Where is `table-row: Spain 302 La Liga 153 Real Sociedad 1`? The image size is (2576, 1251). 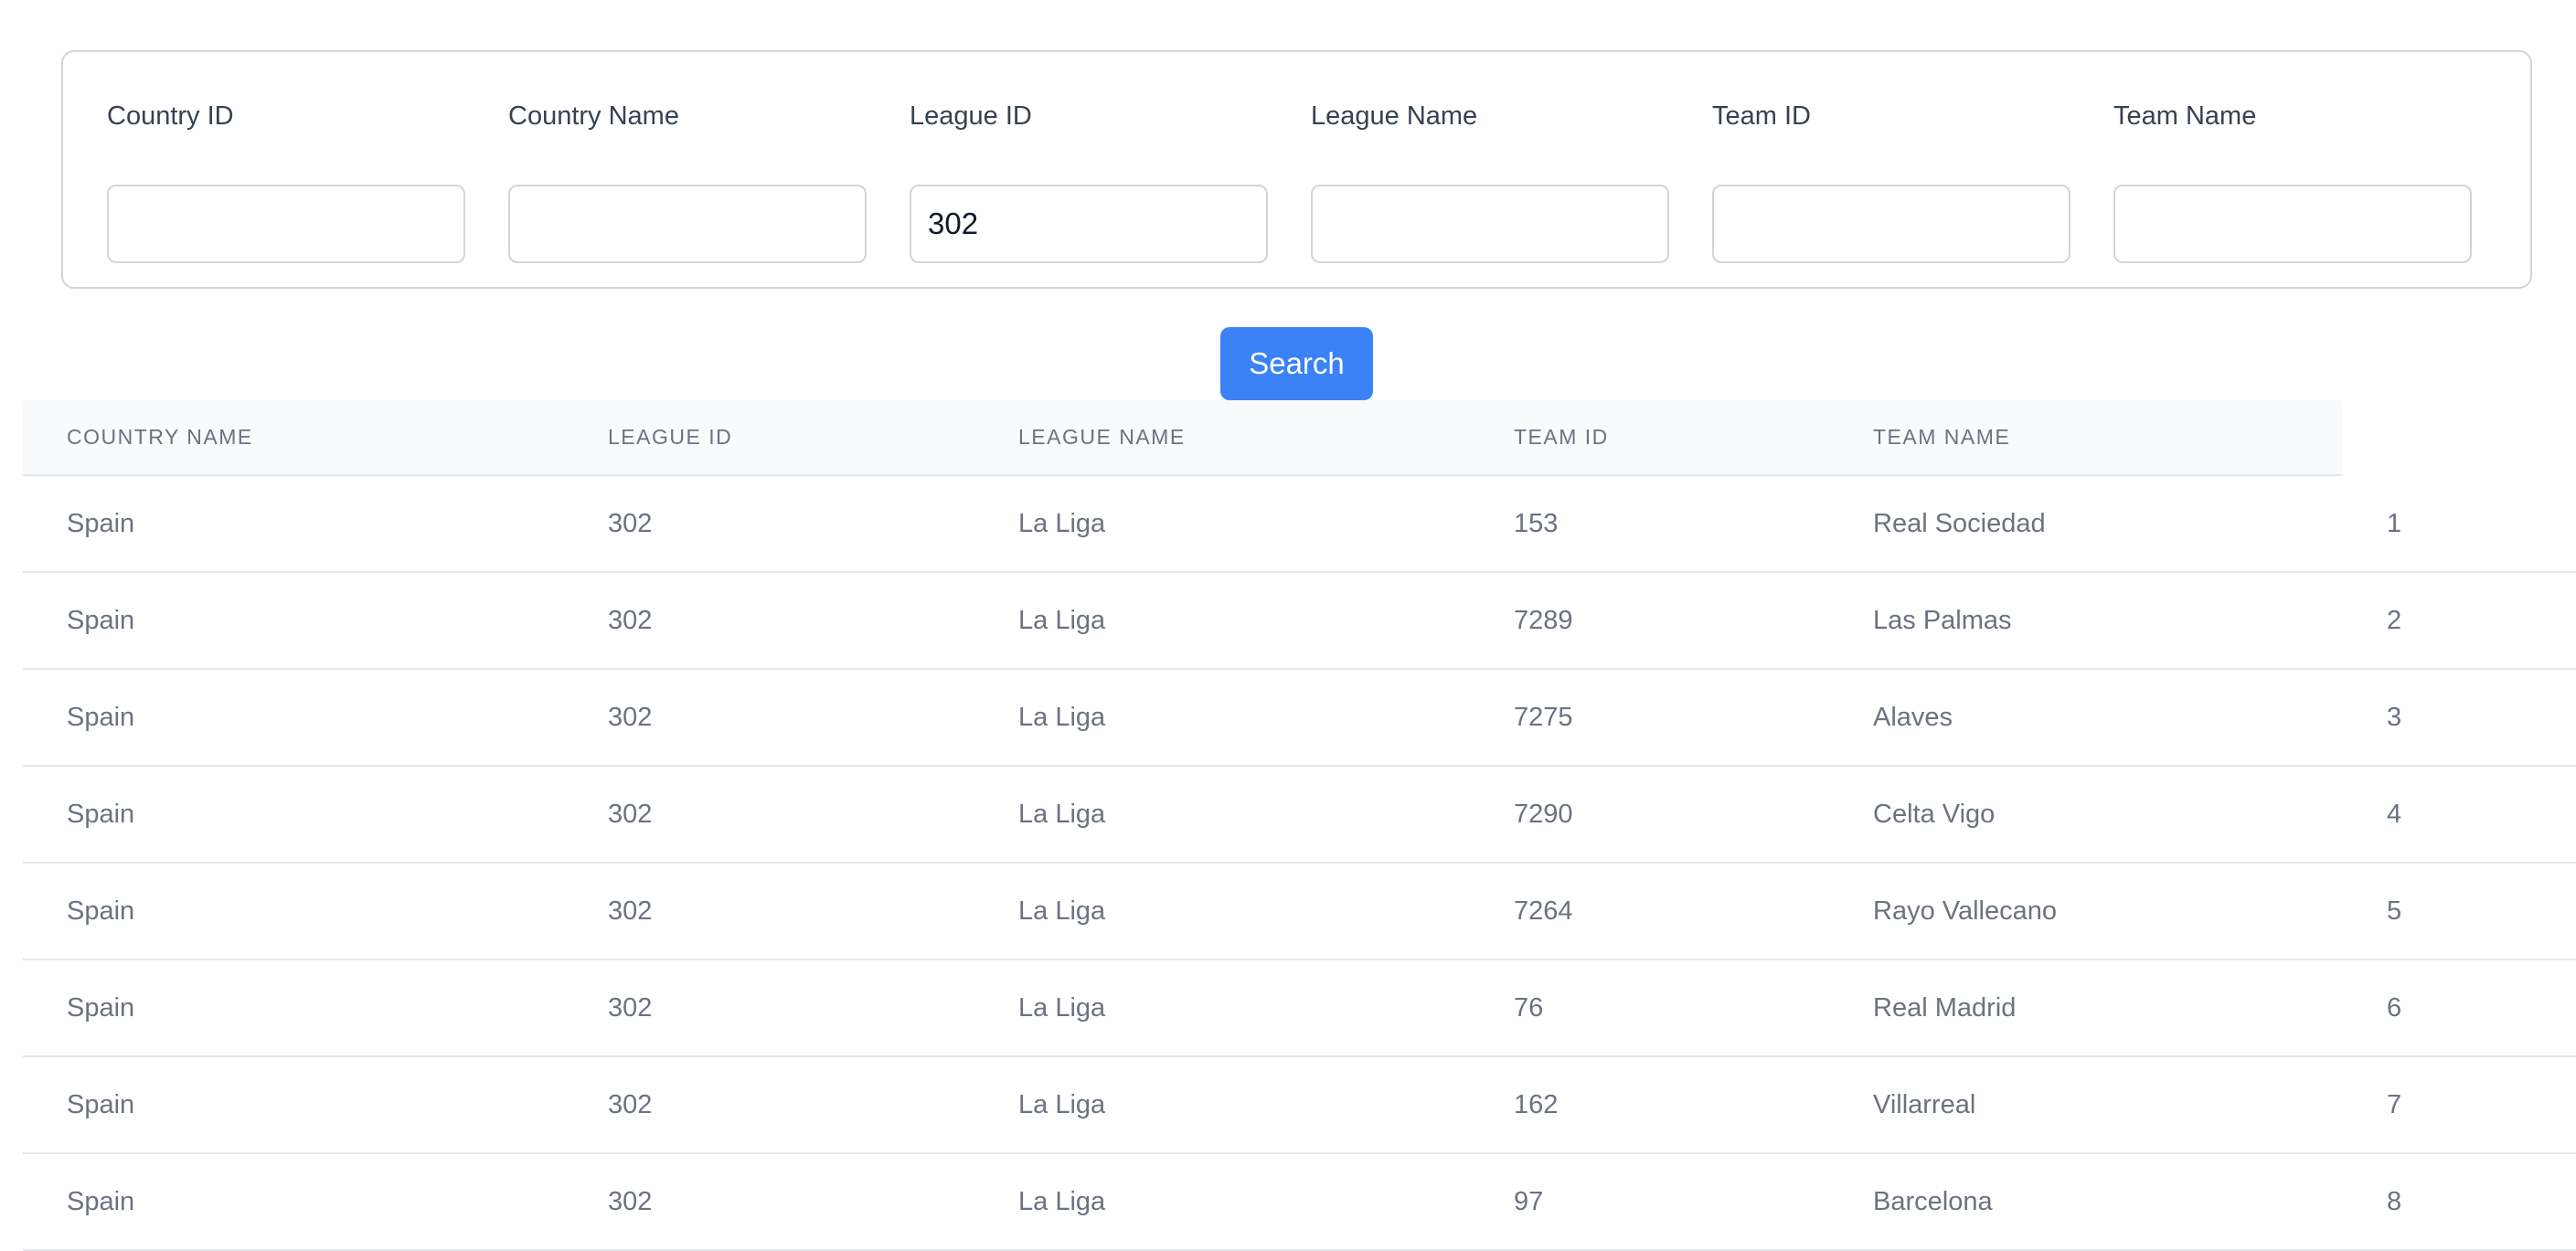 table-row: Spain 302 La Liga 153 Real Sociedad 1 is located at coordinates (1299, 524).